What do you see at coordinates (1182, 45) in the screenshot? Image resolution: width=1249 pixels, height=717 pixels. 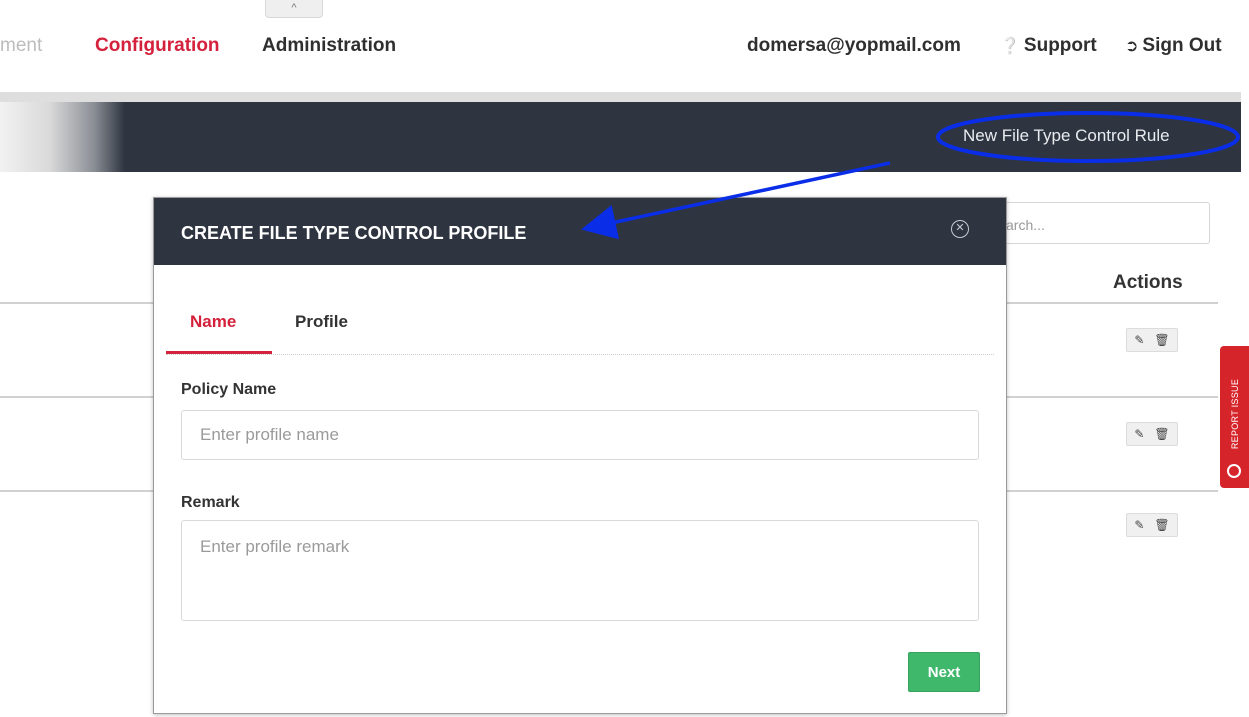 I see `sign-out-label: Sign Out` at bounding box center [1182, 45].